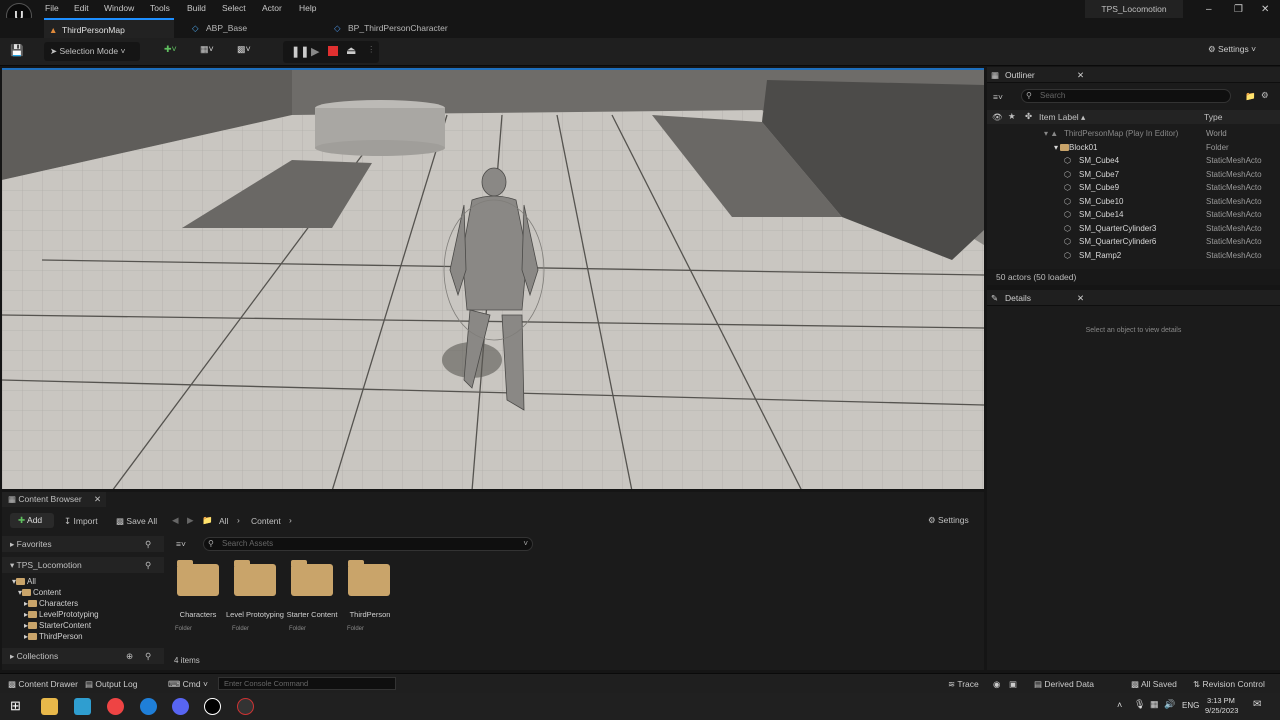 This screenshot has width=1280, height=720. I want to click on menu-tools: Tools, so click(160, 8).